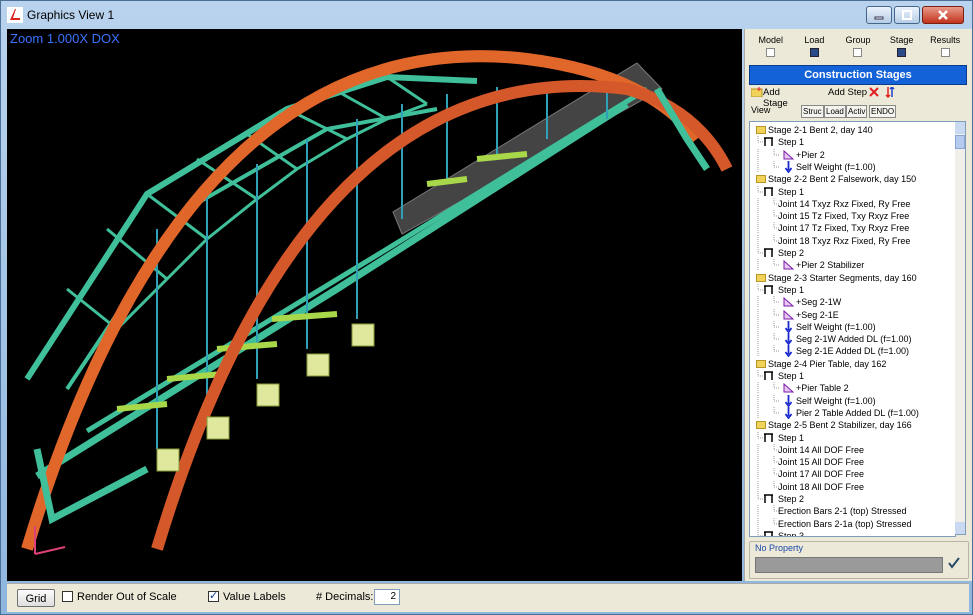 Image resolution: width=973 pixels, height=615 pixels. I want to click on tree-scrollbar, so click(960, 328).